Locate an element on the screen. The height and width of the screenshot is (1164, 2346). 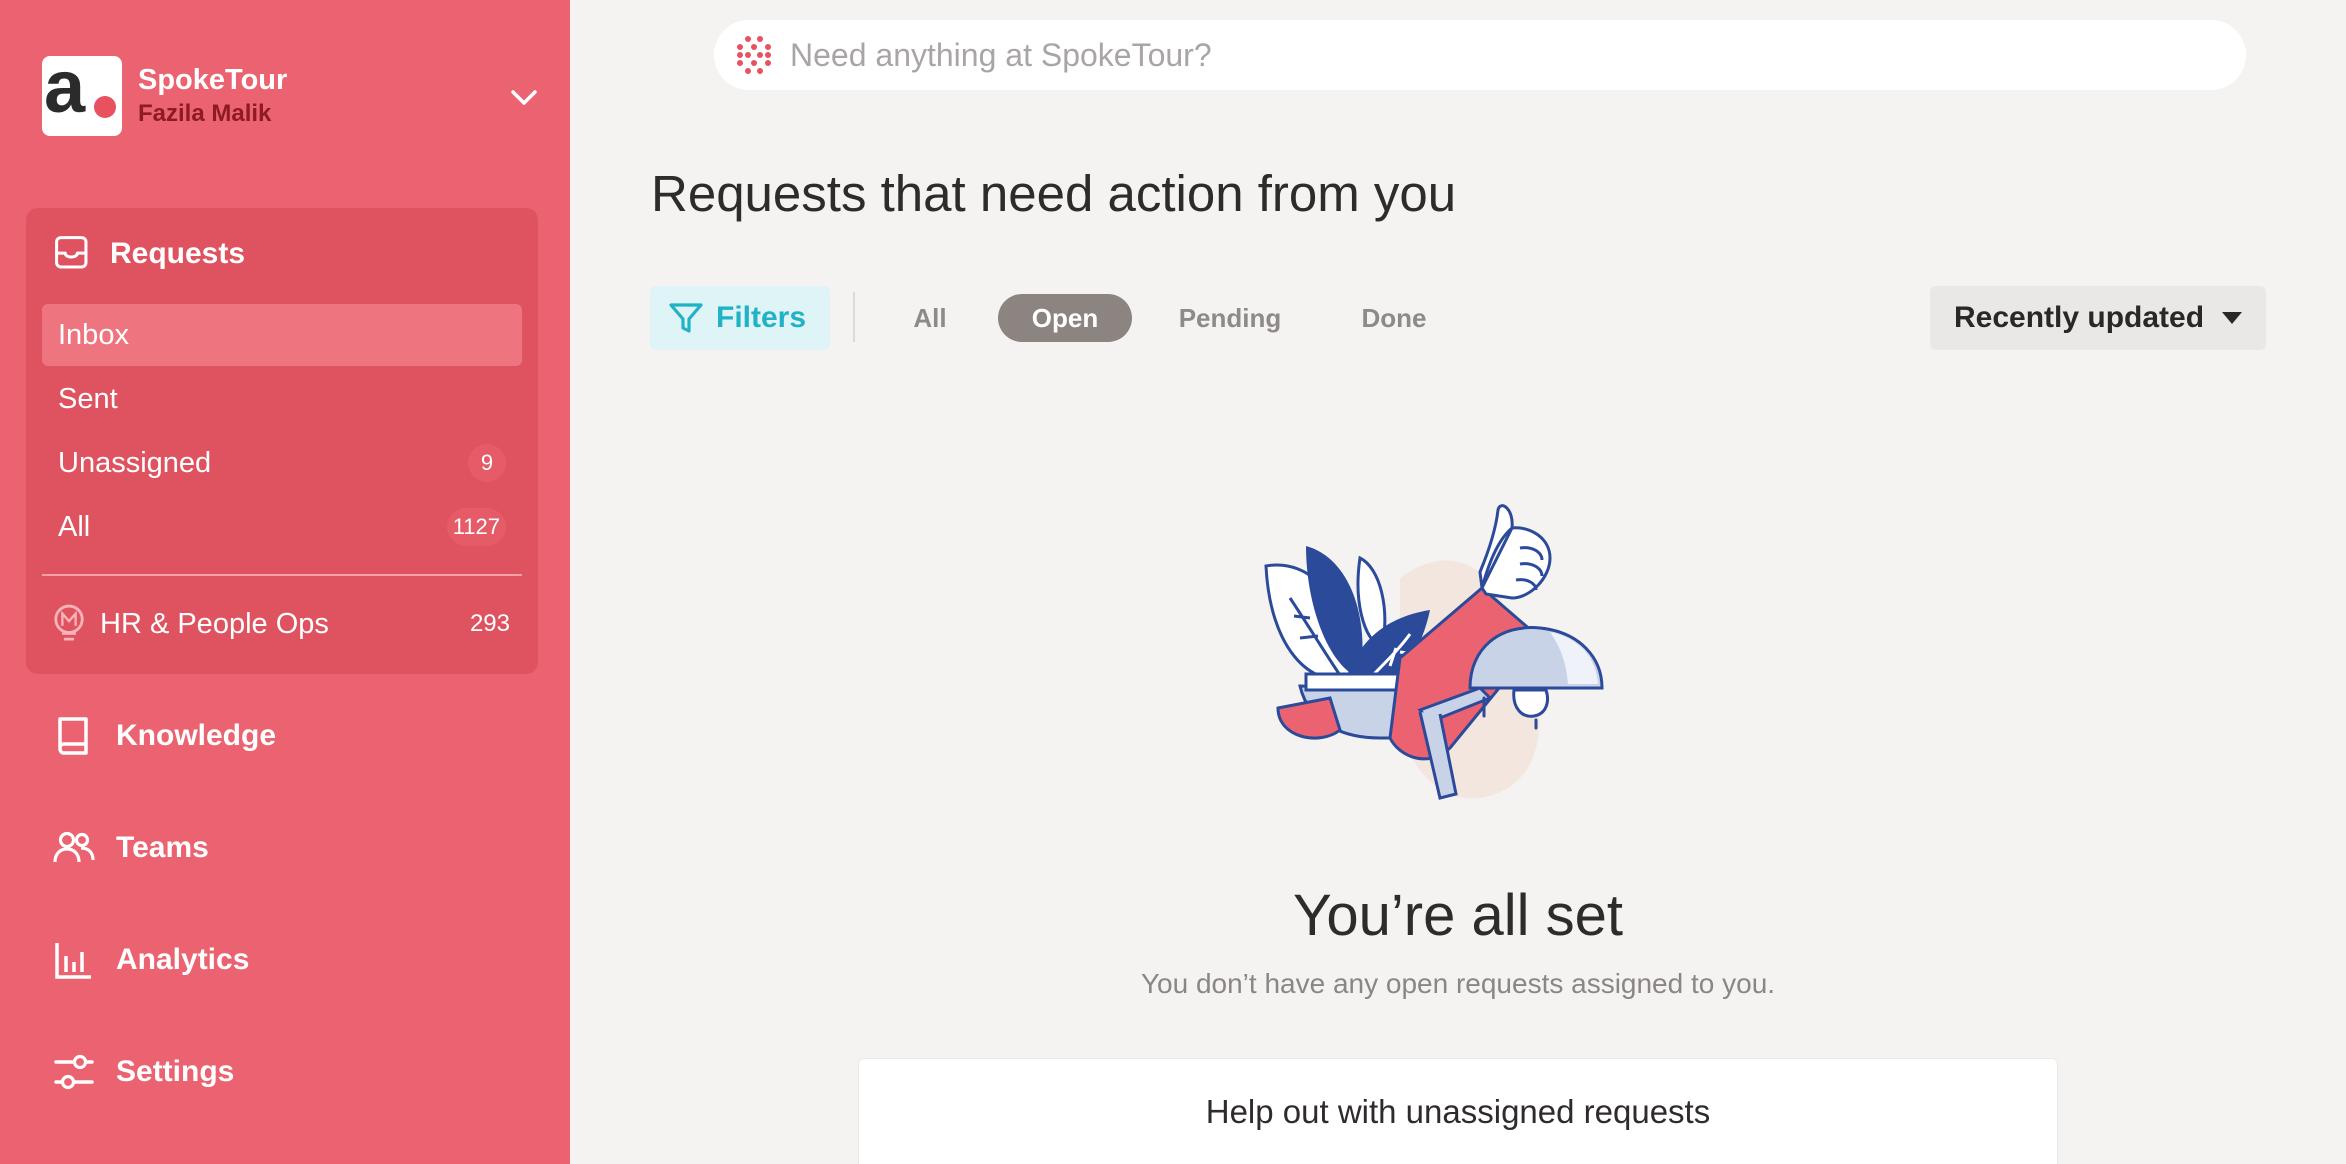
thumbs-up-illustration is located at coordinates (1434, 652).